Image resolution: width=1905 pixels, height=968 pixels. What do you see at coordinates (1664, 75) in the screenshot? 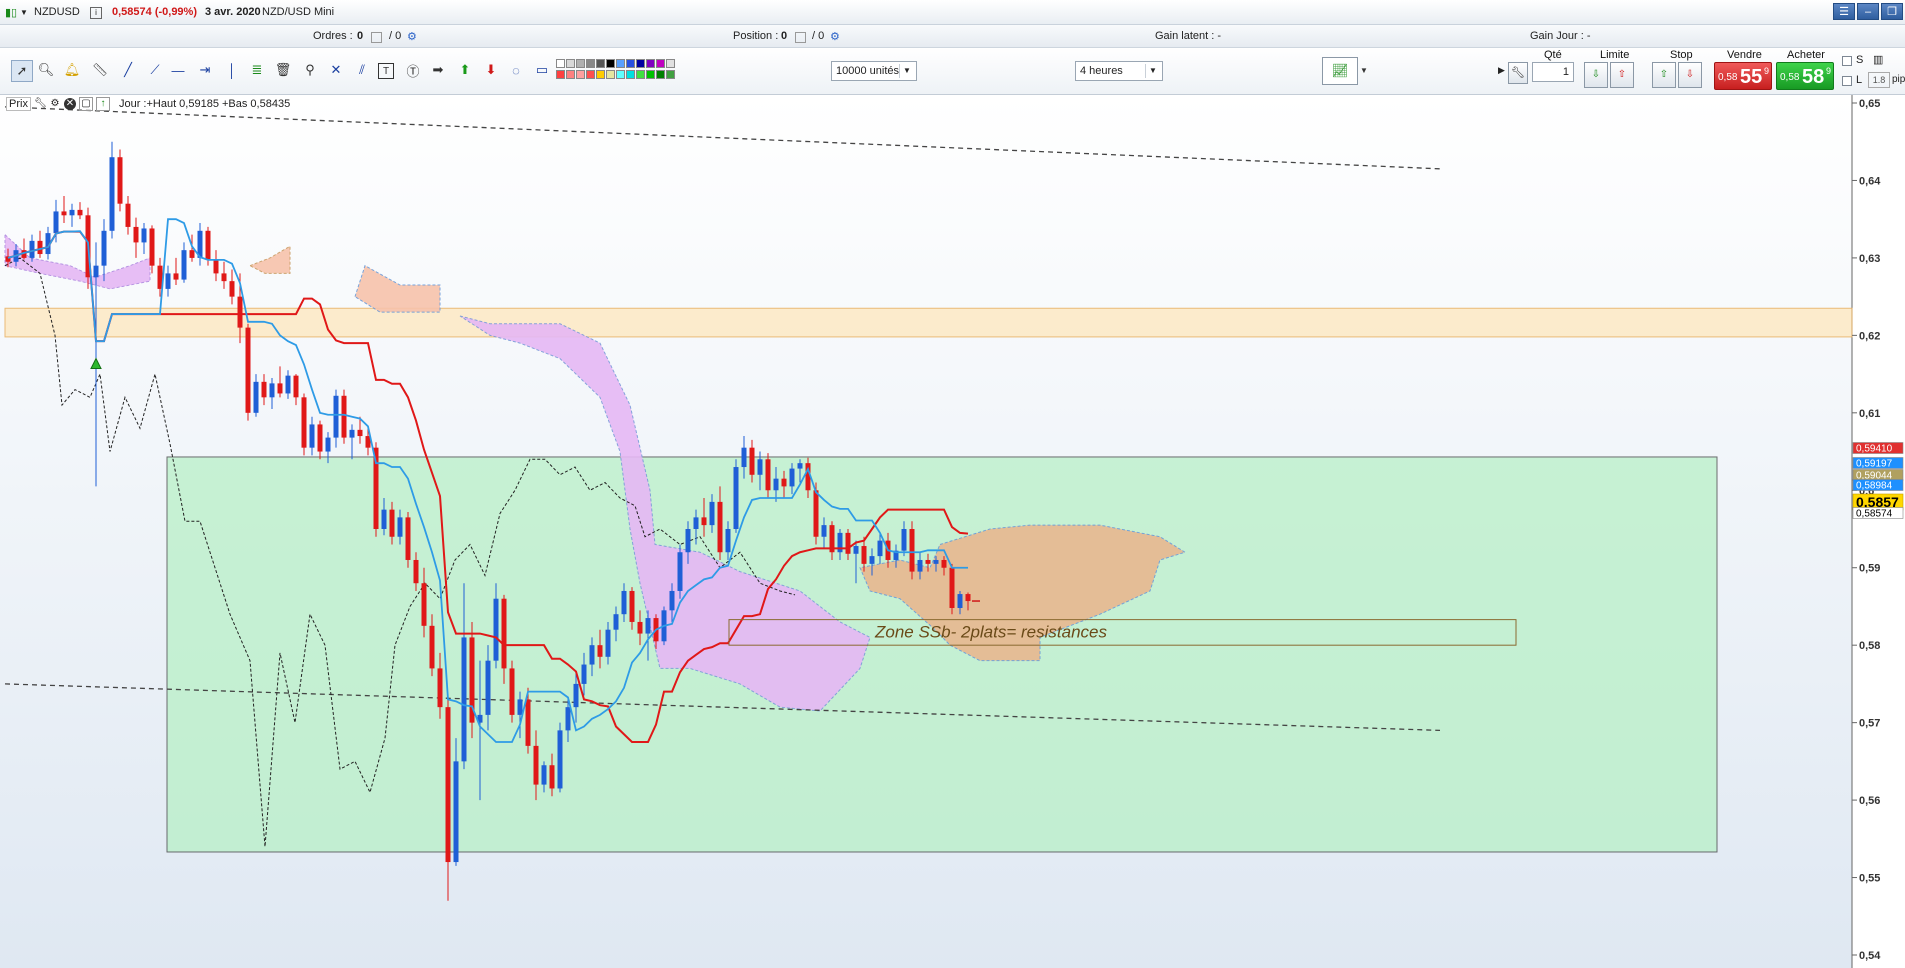
I see `buy-stop-button: ⇧` at bounding box center [1664, 75].